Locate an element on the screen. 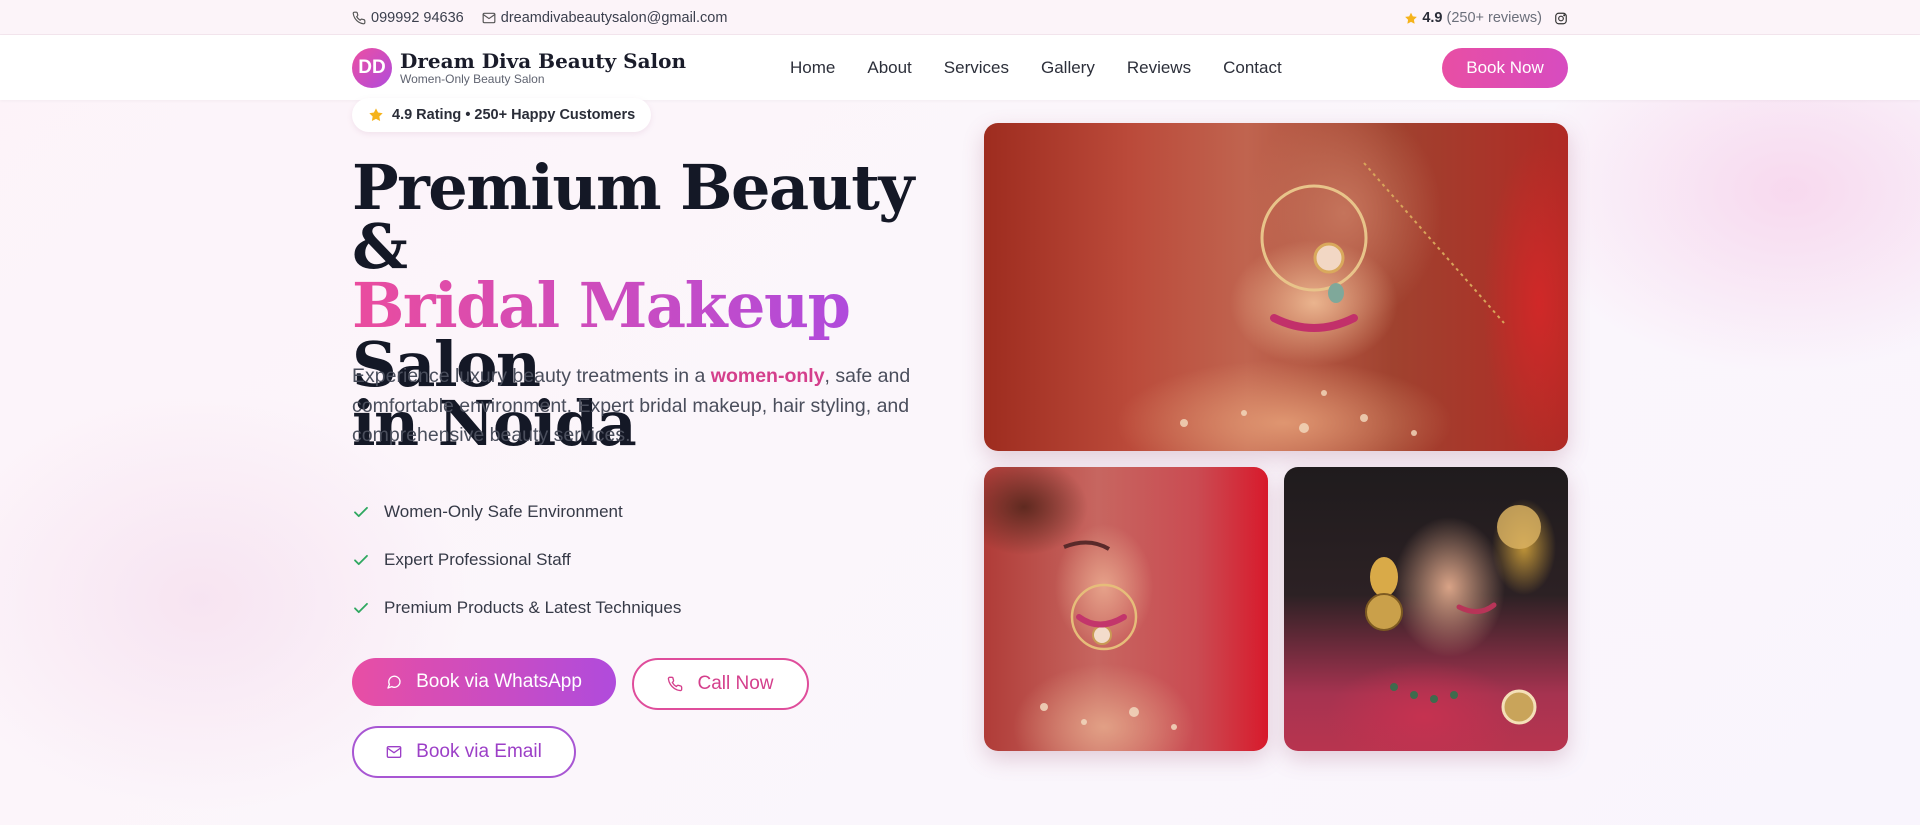  nav-gallery: Gallery is located at coordinates (1068, 68).